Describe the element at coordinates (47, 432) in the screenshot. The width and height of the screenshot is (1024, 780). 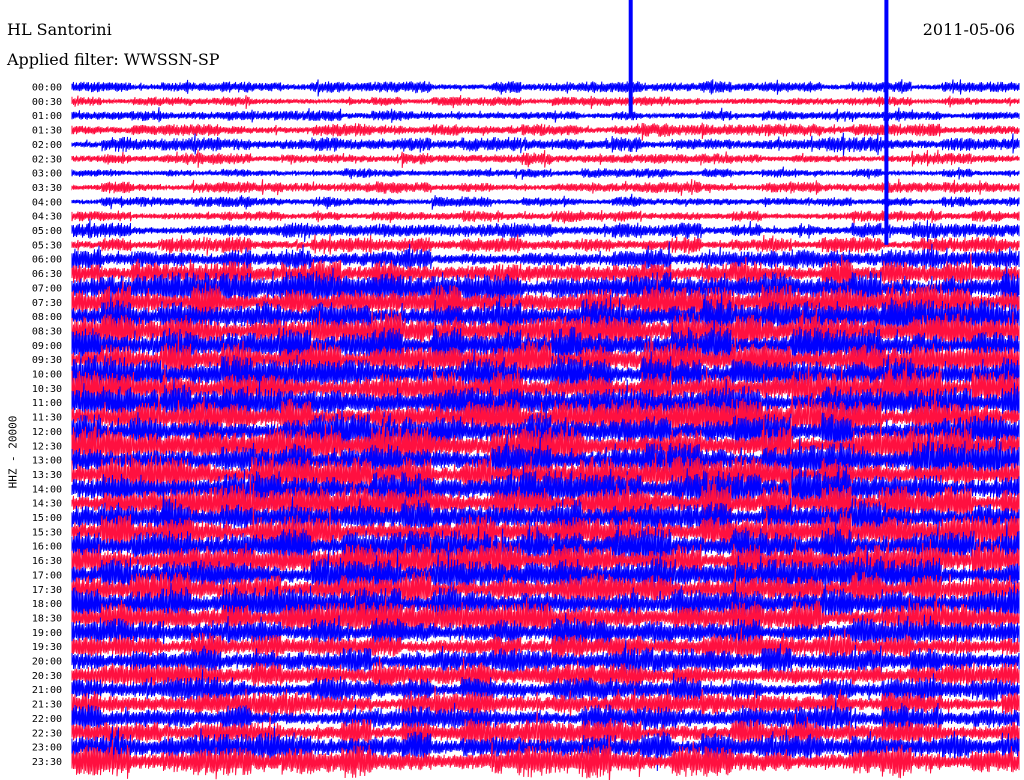
I see `time-tick-label: 12:00` at that location.